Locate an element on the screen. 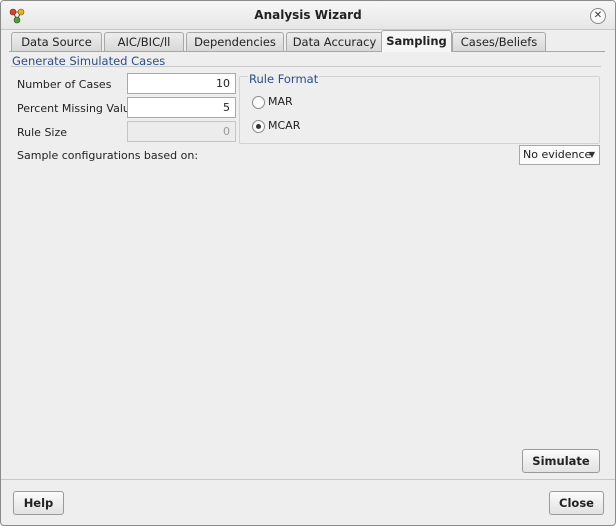 This screenshot has width=616, height=526. simulate-button: Simulate is located at coordinates (561, 461).